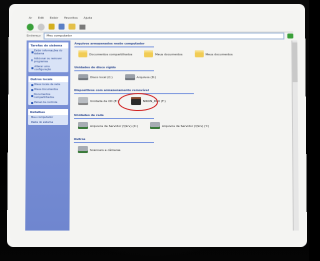  Describe the element at coordinates (32, 68) in the screenshot. I see `settings-icon` at that location.